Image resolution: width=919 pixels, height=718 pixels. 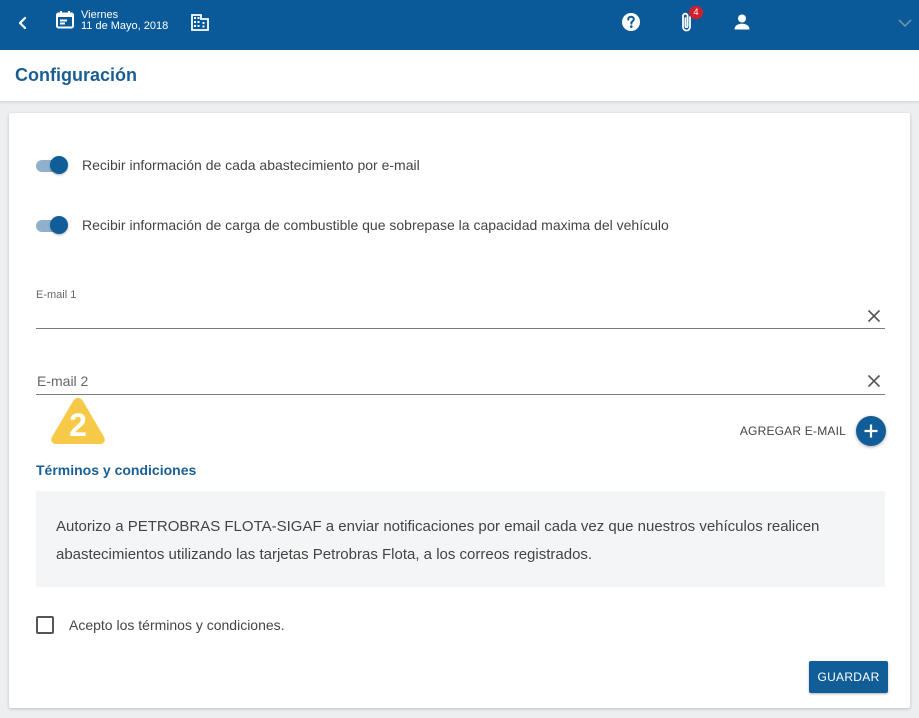 What do you see at coordinates (200, 22) in the screenshot?
I see `building-icon` at bounding box center [200, 22].